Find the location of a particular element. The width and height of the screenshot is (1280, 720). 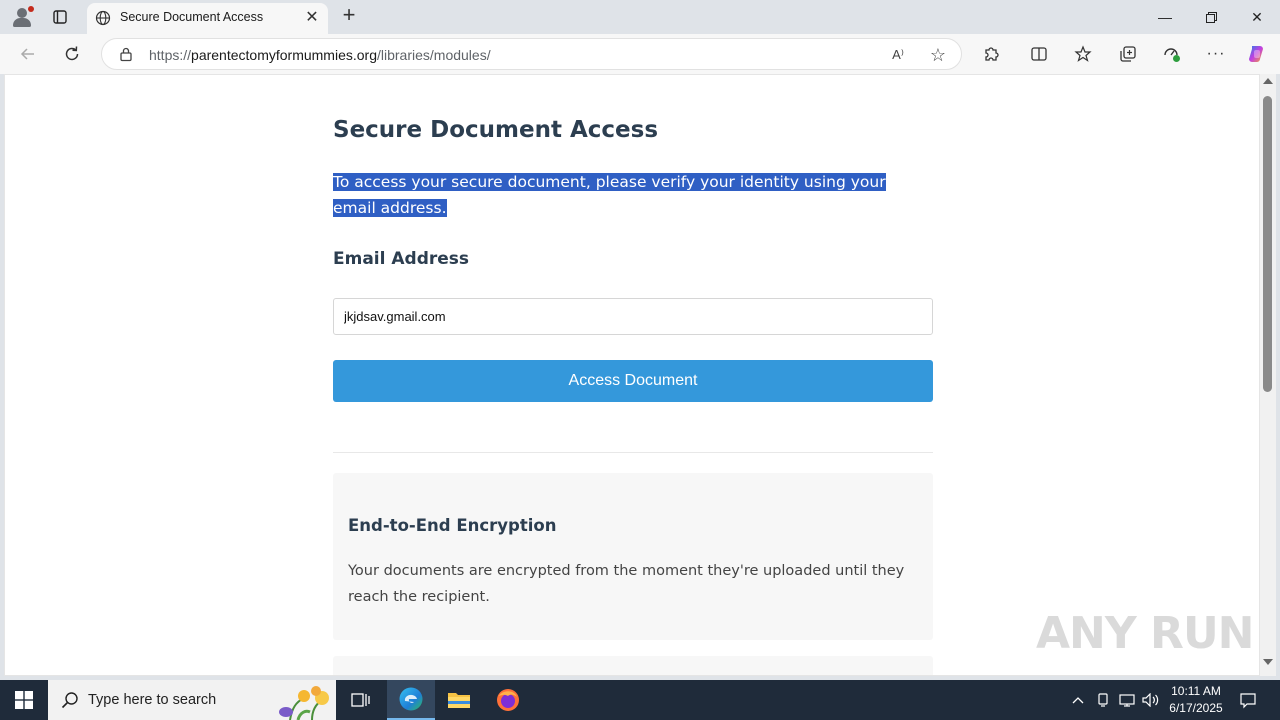

page-scrollbar is located at coordinates (1268, 375).